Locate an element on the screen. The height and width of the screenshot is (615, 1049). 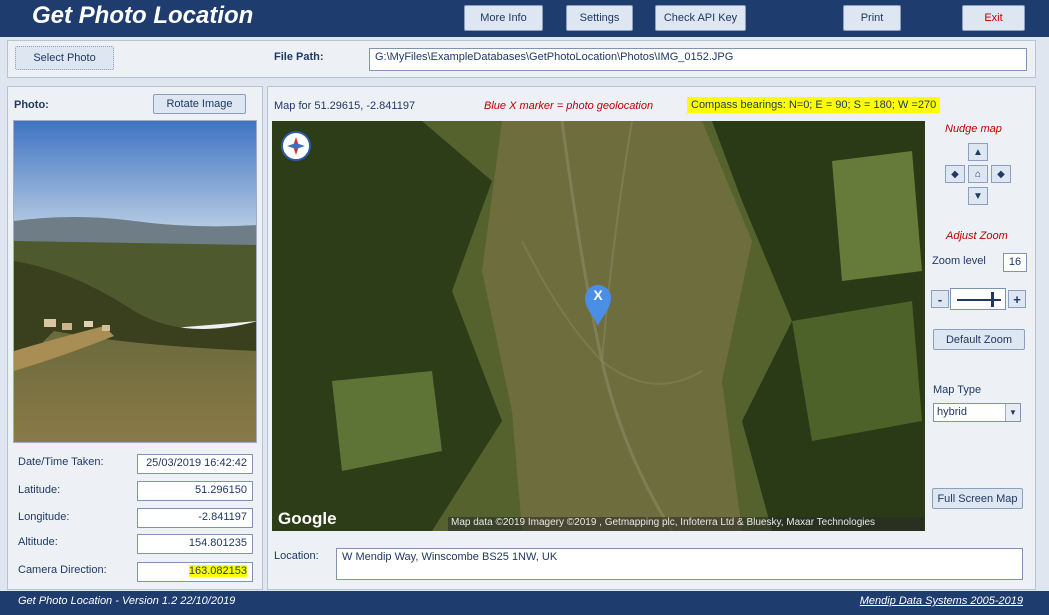
select-photo-button: Select Photo is located at coordinates (64, 58).